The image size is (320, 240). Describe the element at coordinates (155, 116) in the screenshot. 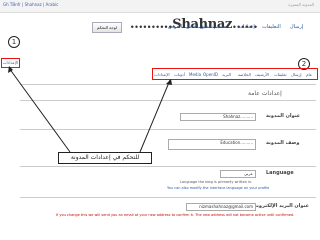

I see `arrow-to-subtabs` at that location.